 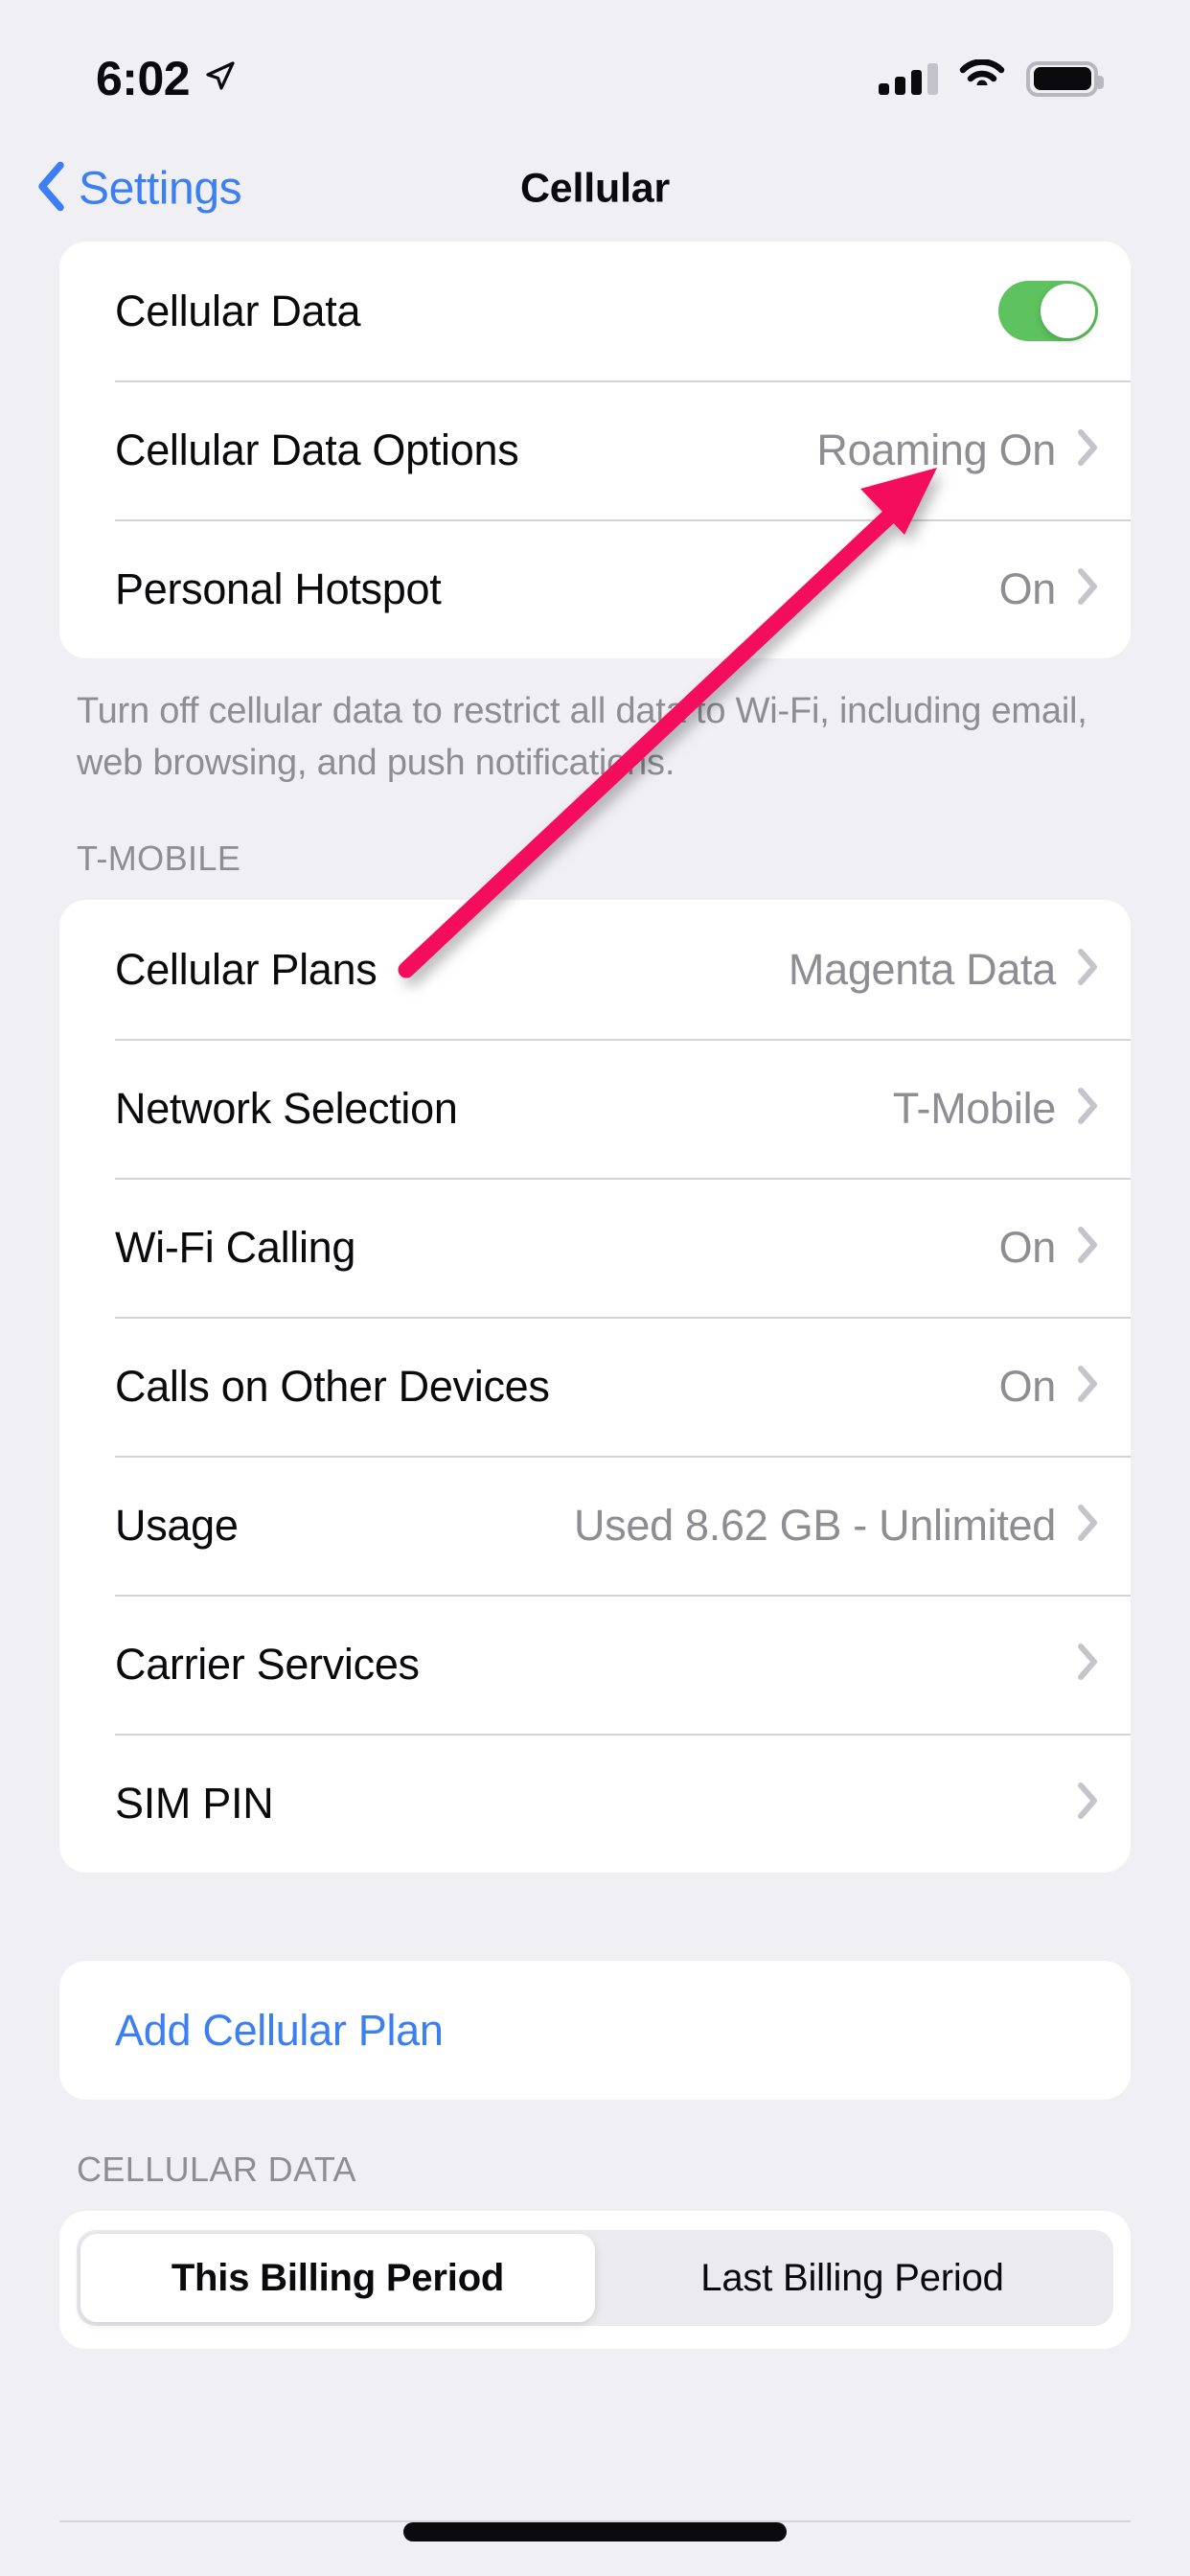 I want to click on location-arrow-icon, so click(x=220, y=79).